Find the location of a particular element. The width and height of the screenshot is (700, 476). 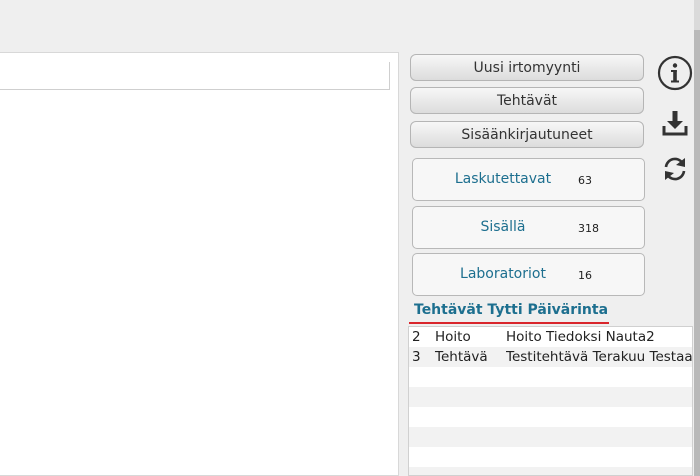

tasks-button: Tehtävät is located at coordinates (527, 100).